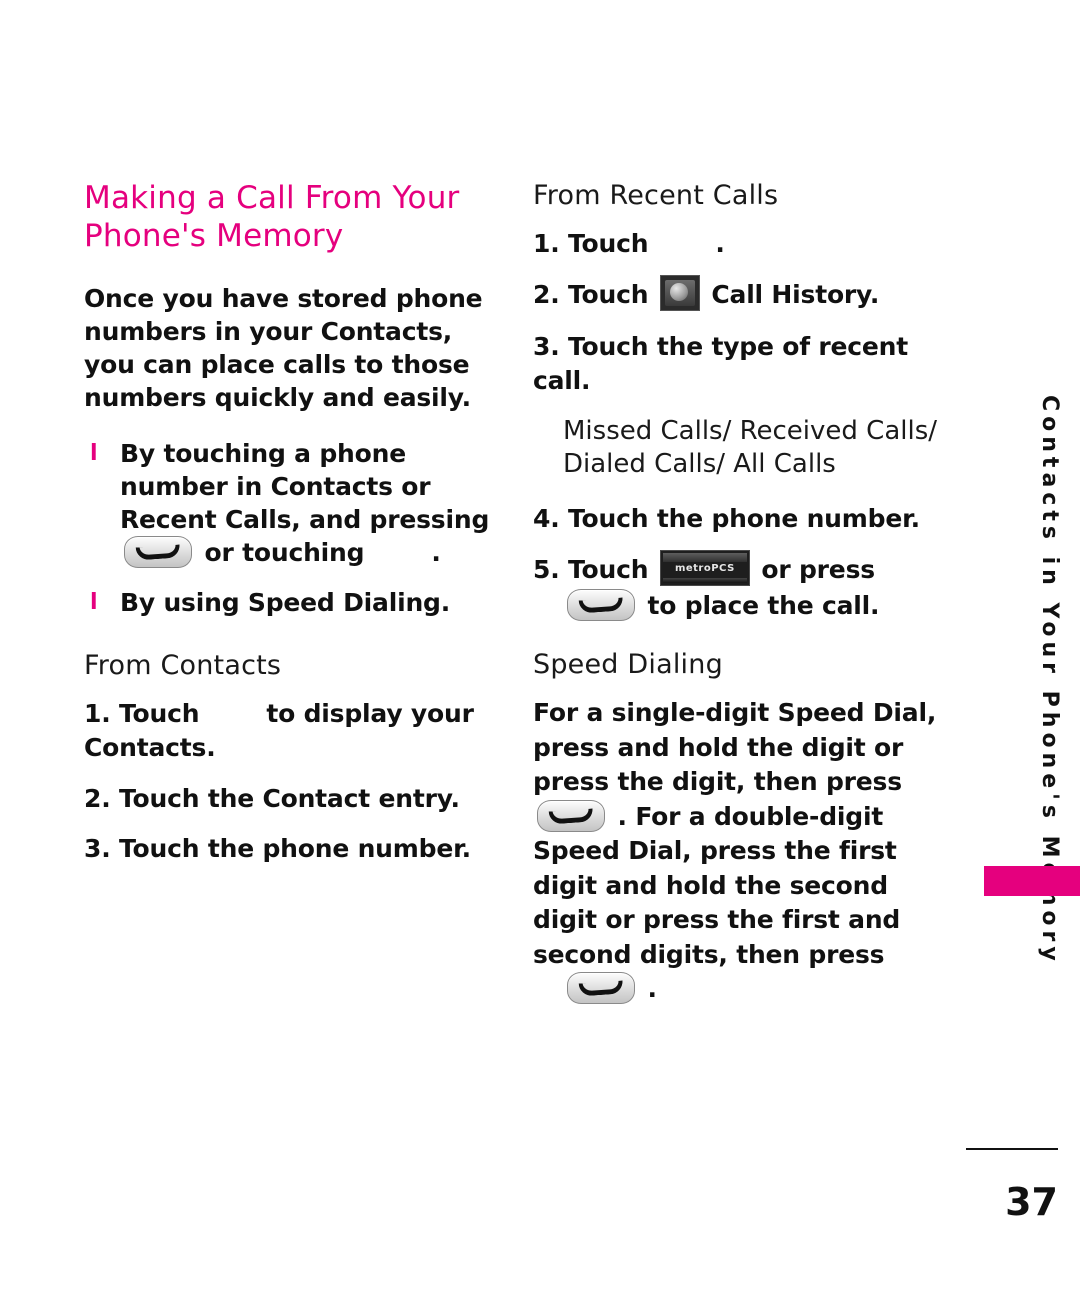  What do you see at coordinates (546, 569) in the screenshot?
I see `right-step-5-number: 5.` at bounding box center [546, 569].